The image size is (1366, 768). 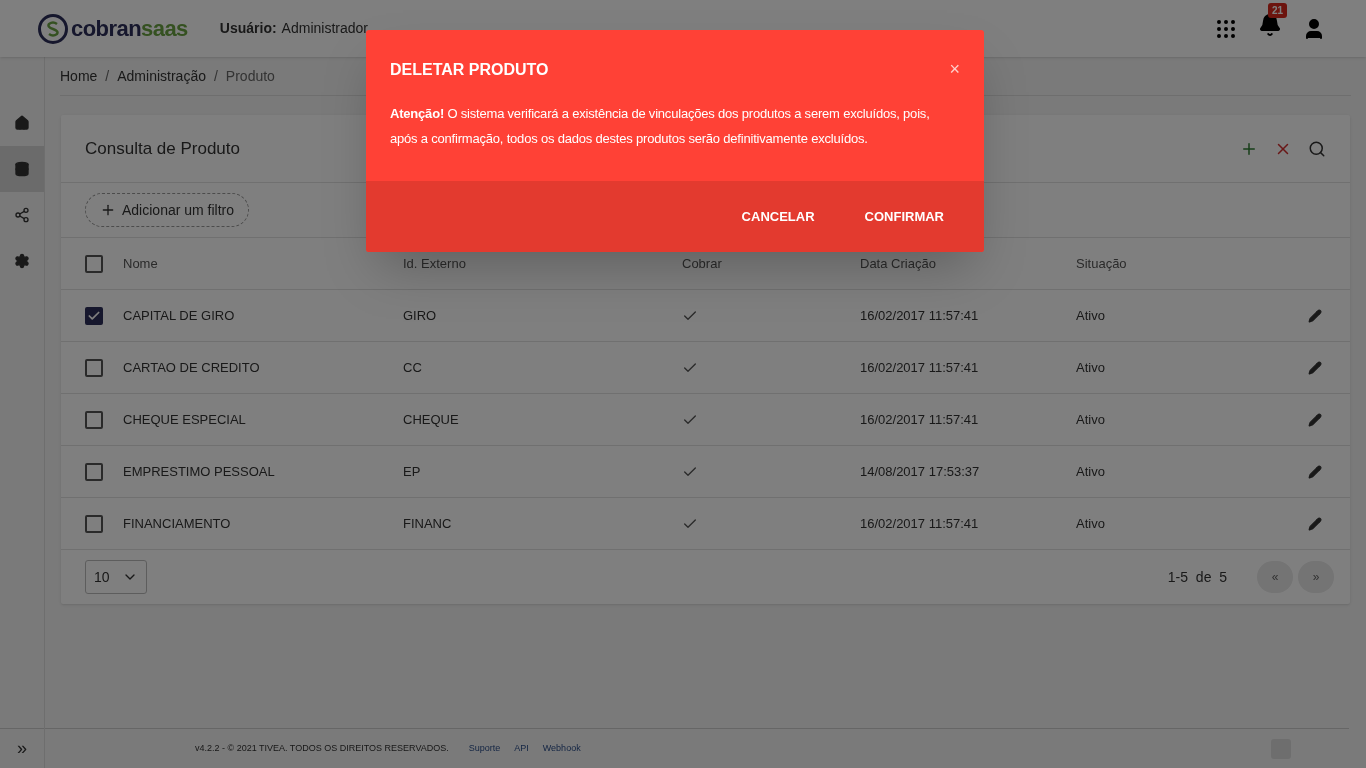 I want to click on column-header: Situação, so click(x=1102, y=263).